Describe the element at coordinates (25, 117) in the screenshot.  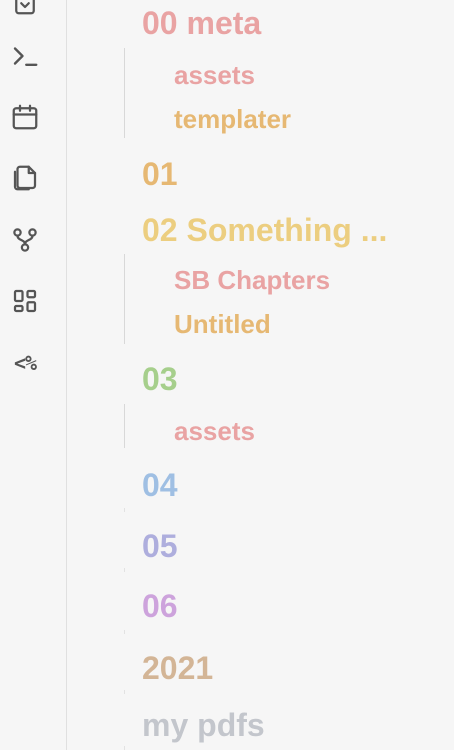
I see `calendar-icon` at that location.